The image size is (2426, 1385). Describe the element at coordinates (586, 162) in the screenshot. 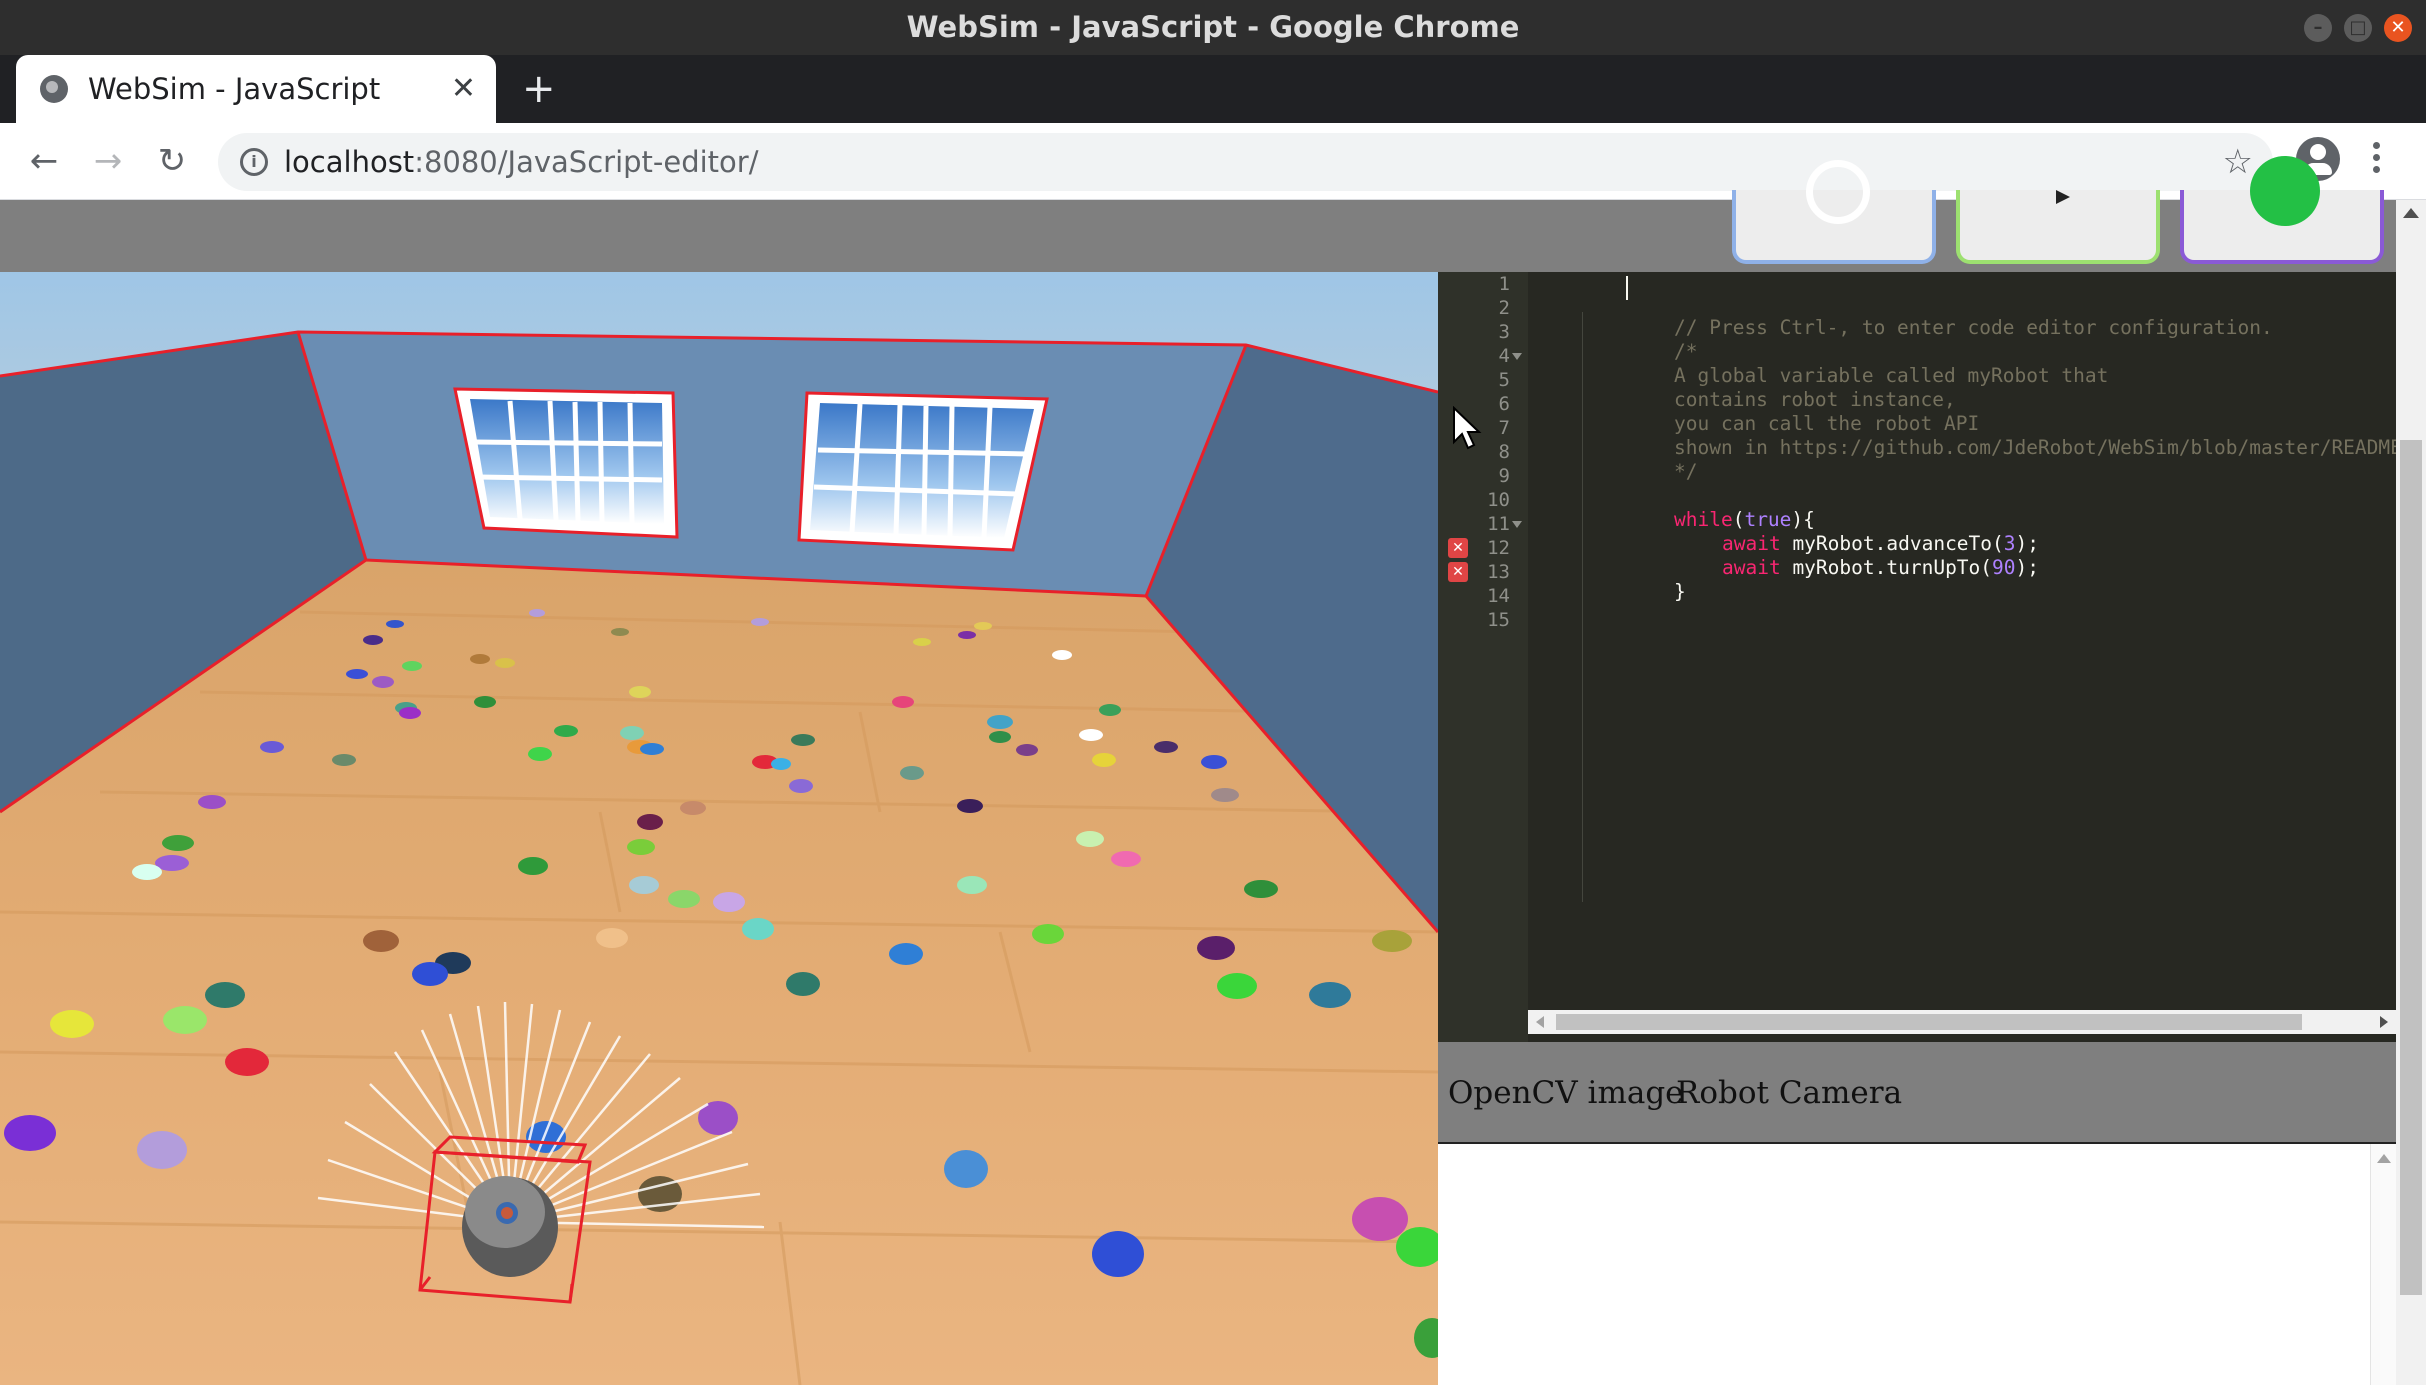

I see `url-path: :8080/JavaScript-editor/` at that location.